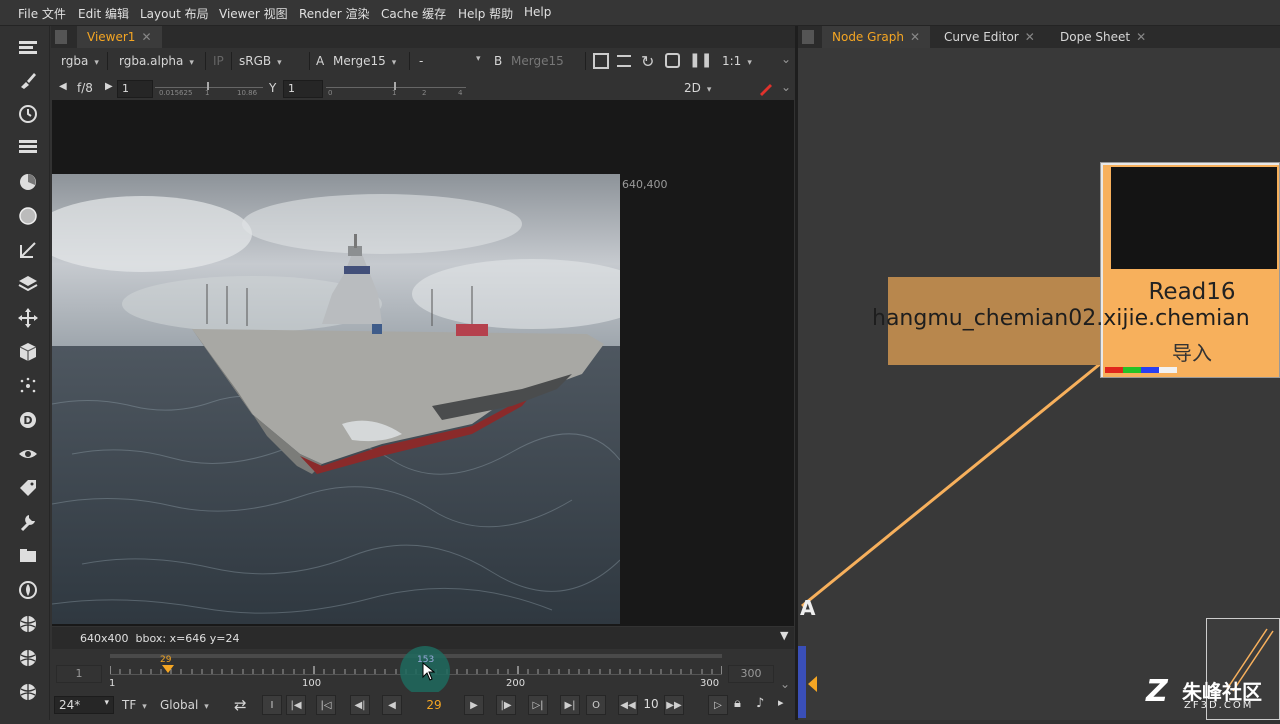 This screenshot has width=1280, height=724. What do you see at coordinates (747, 63) in the screenshot?
I see `zoom-dropdown: 1:1` at bounding box center [747, 63].